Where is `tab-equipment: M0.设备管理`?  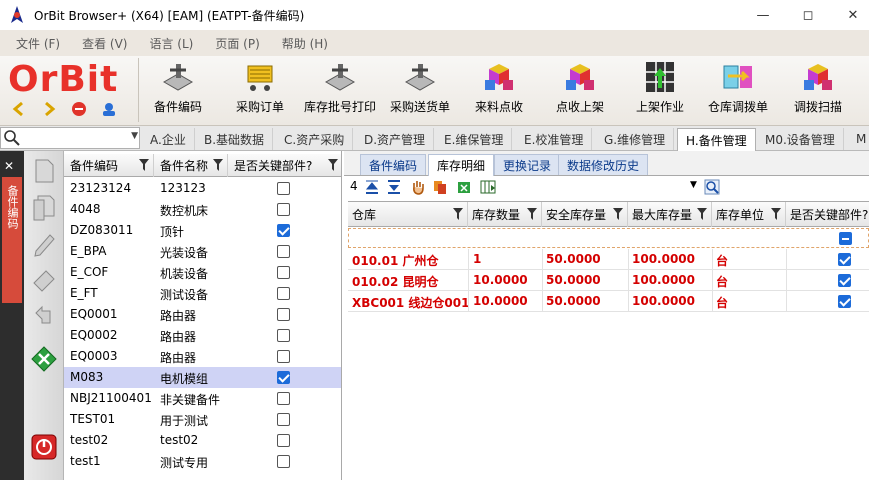 tab-equipment: M0.设备管理 is located at coordinates (800, 139).